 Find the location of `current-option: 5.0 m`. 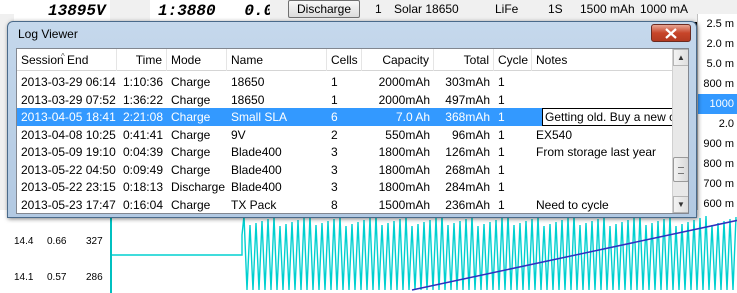

current-option: 5.0 m is located at coordinates (717, 64).